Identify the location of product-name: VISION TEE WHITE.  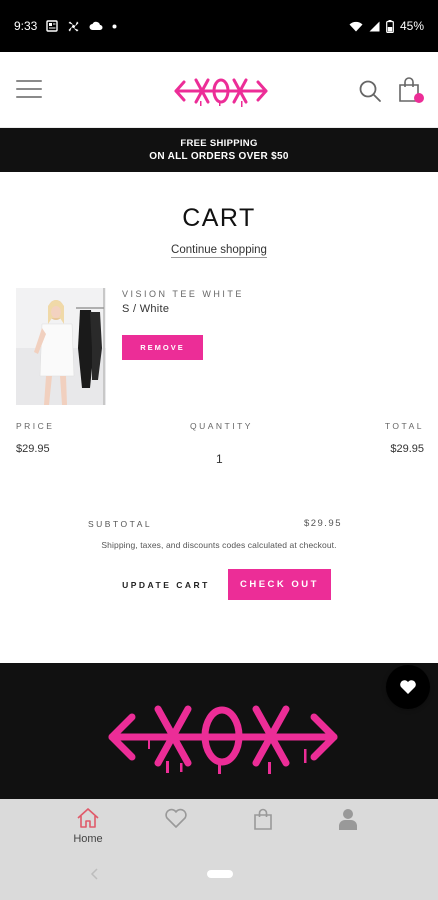
(183, 294).